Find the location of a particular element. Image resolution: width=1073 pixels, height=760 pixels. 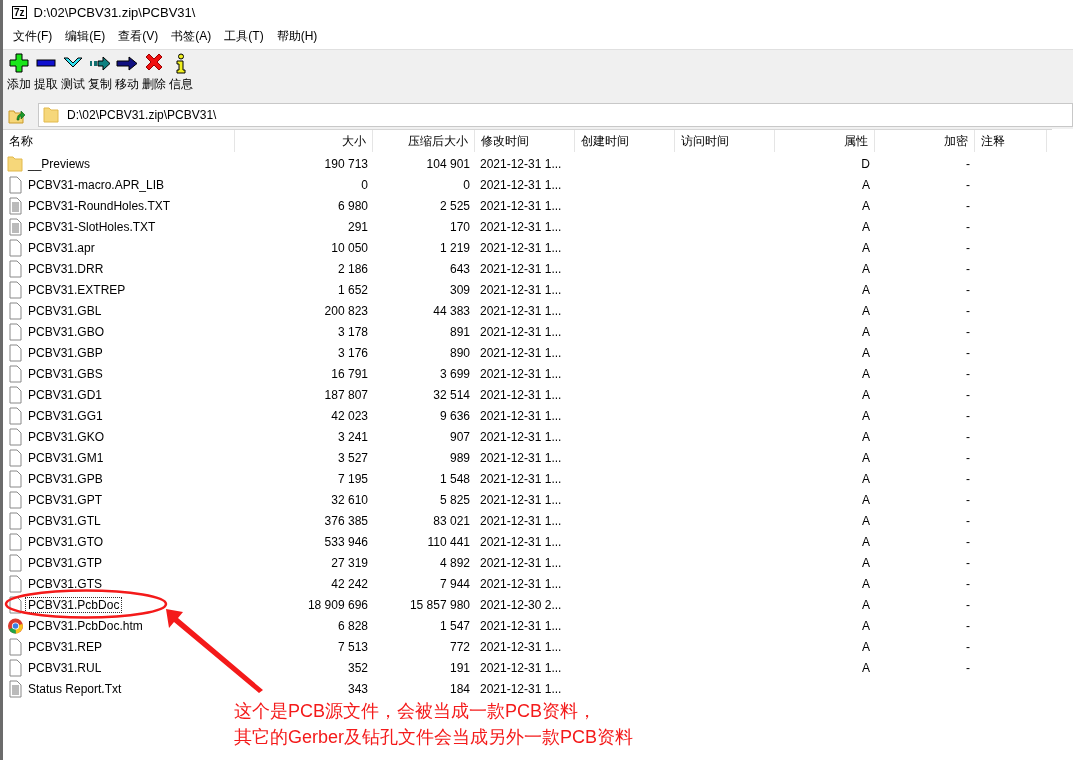

column-header: 创建时间 is located at coordinates (625, 141).